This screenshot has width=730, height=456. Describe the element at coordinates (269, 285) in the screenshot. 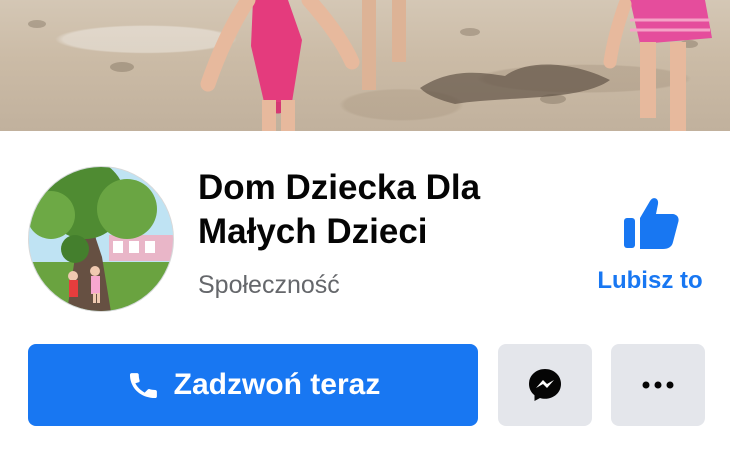

I see `page-category: Społeczność` at that location.